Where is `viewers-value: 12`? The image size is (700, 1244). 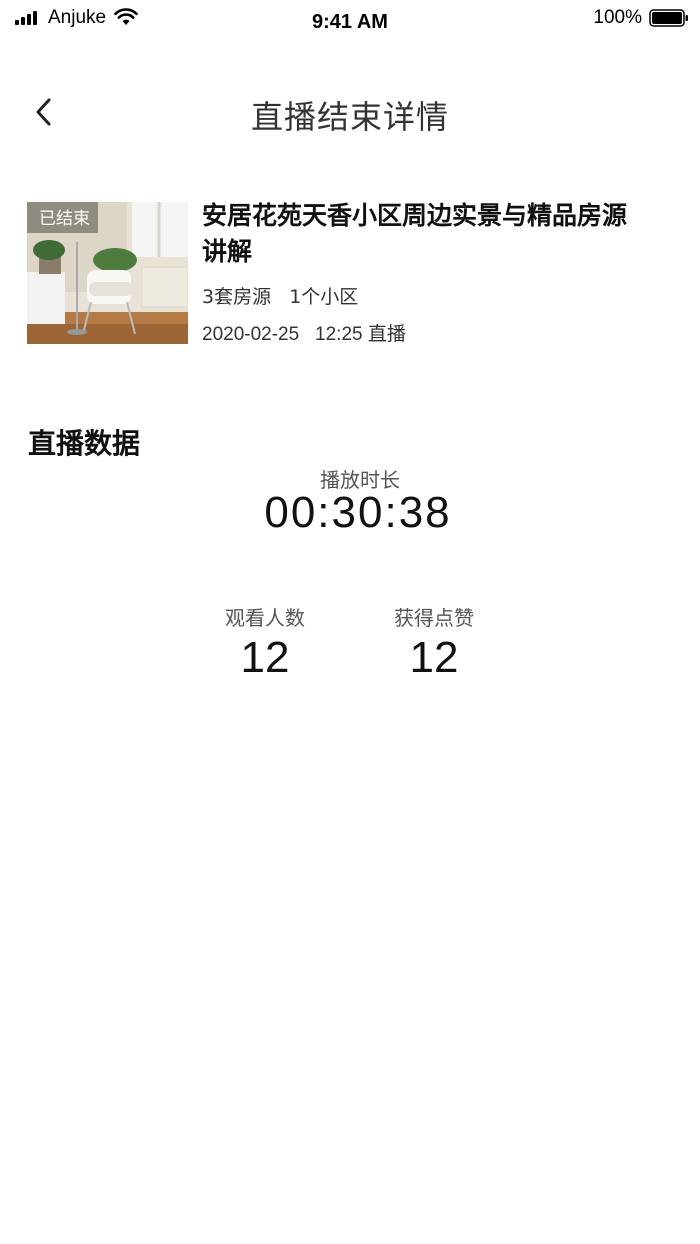 viewers-value: 12 is located at coordinates (265, 657).